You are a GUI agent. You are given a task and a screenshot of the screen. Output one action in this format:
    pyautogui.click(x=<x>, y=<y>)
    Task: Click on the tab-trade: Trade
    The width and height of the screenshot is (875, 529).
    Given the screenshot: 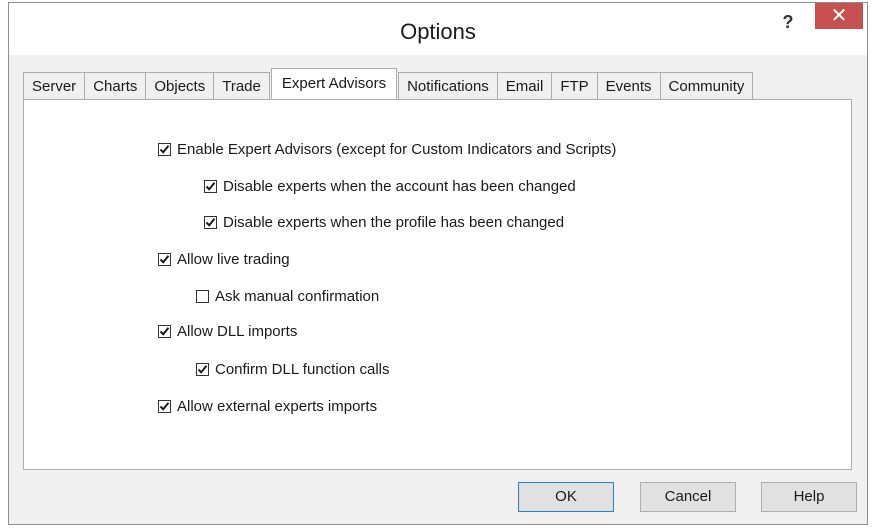 What is the action you would take?
    pyautogui.click(x=241, y=85)
    